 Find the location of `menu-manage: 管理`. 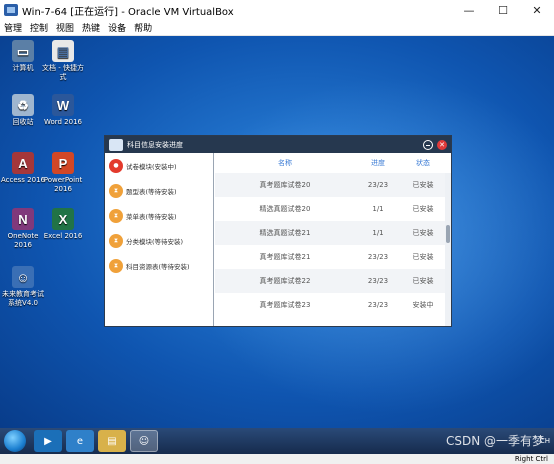

menu-manage: 管理 is located at coordinates (13, 27).